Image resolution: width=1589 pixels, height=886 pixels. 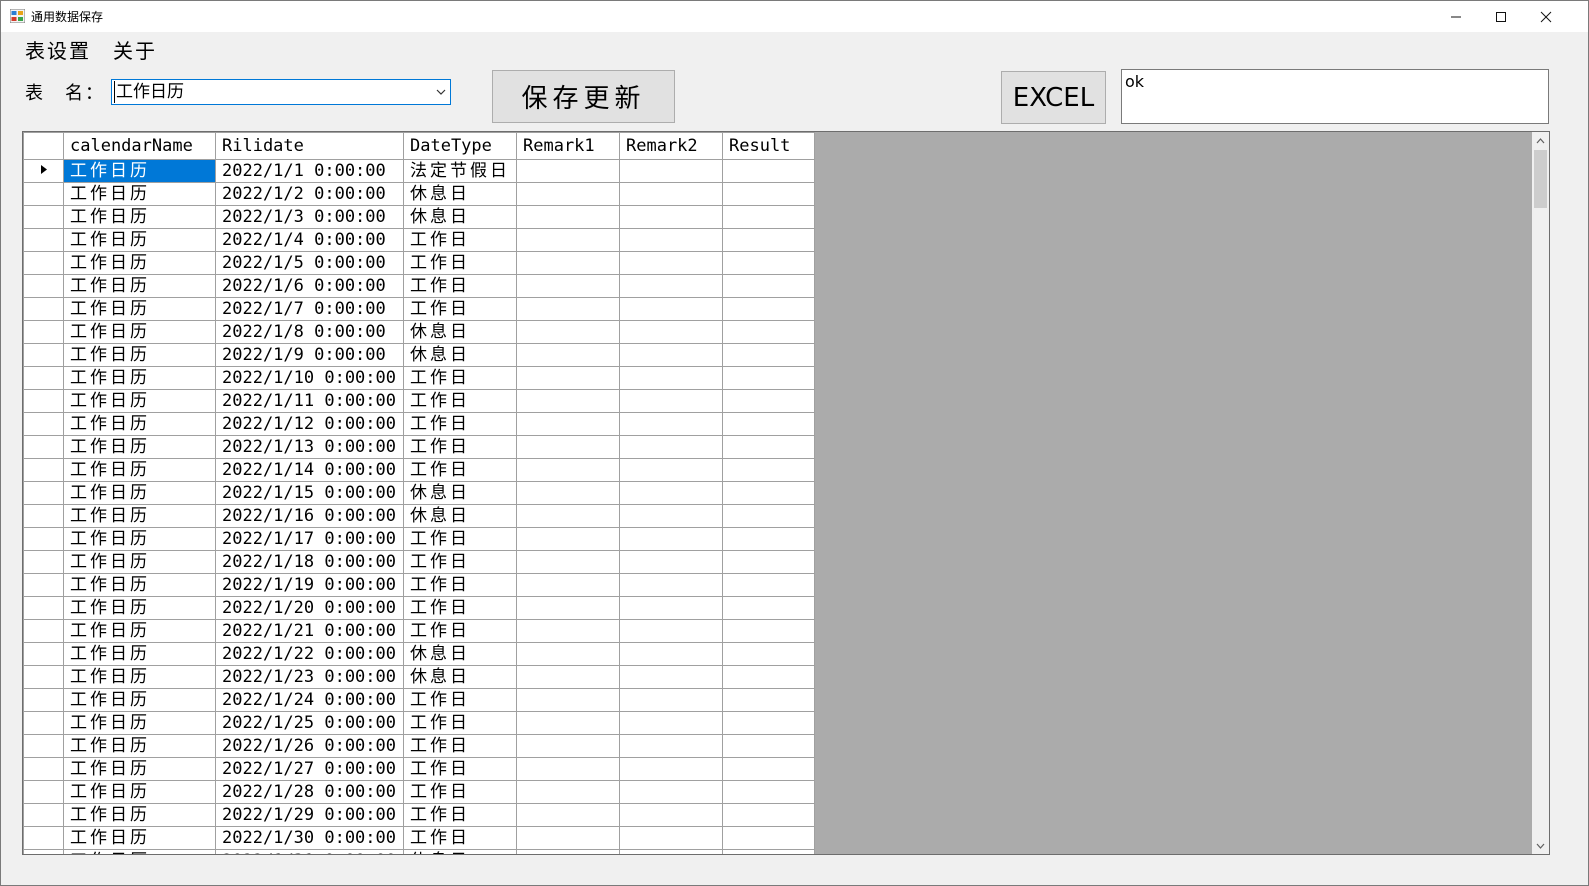 What do you see at coordinates (309, 723) in the screenshot?
I see `grid-cell: 2022/1/25 0:00:00` at bounding box center [309, 723].